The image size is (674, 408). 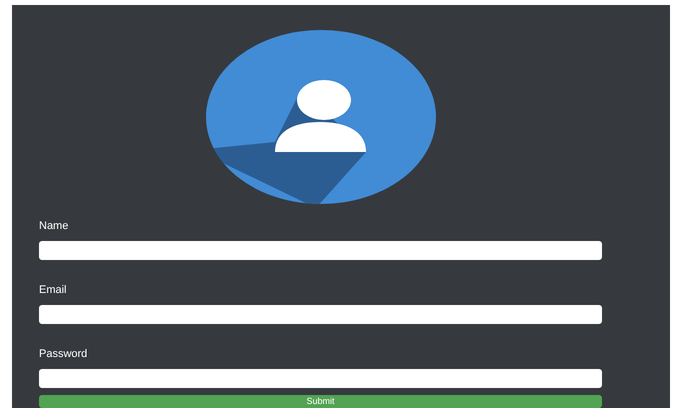 I want to click on field-label: Password, so click(x=63, y=354).